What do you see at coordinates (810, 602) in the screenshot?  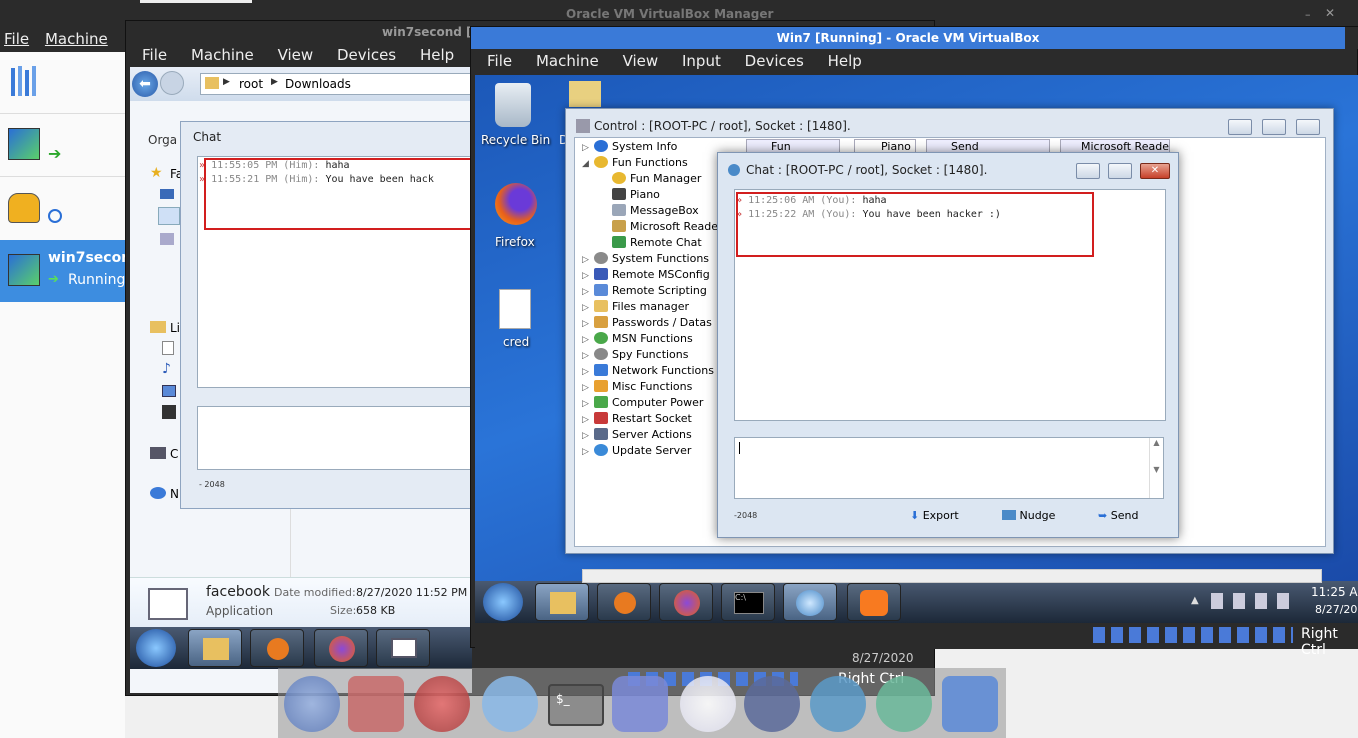 I see `taskbar-rat` at bounding box center [810, 602].